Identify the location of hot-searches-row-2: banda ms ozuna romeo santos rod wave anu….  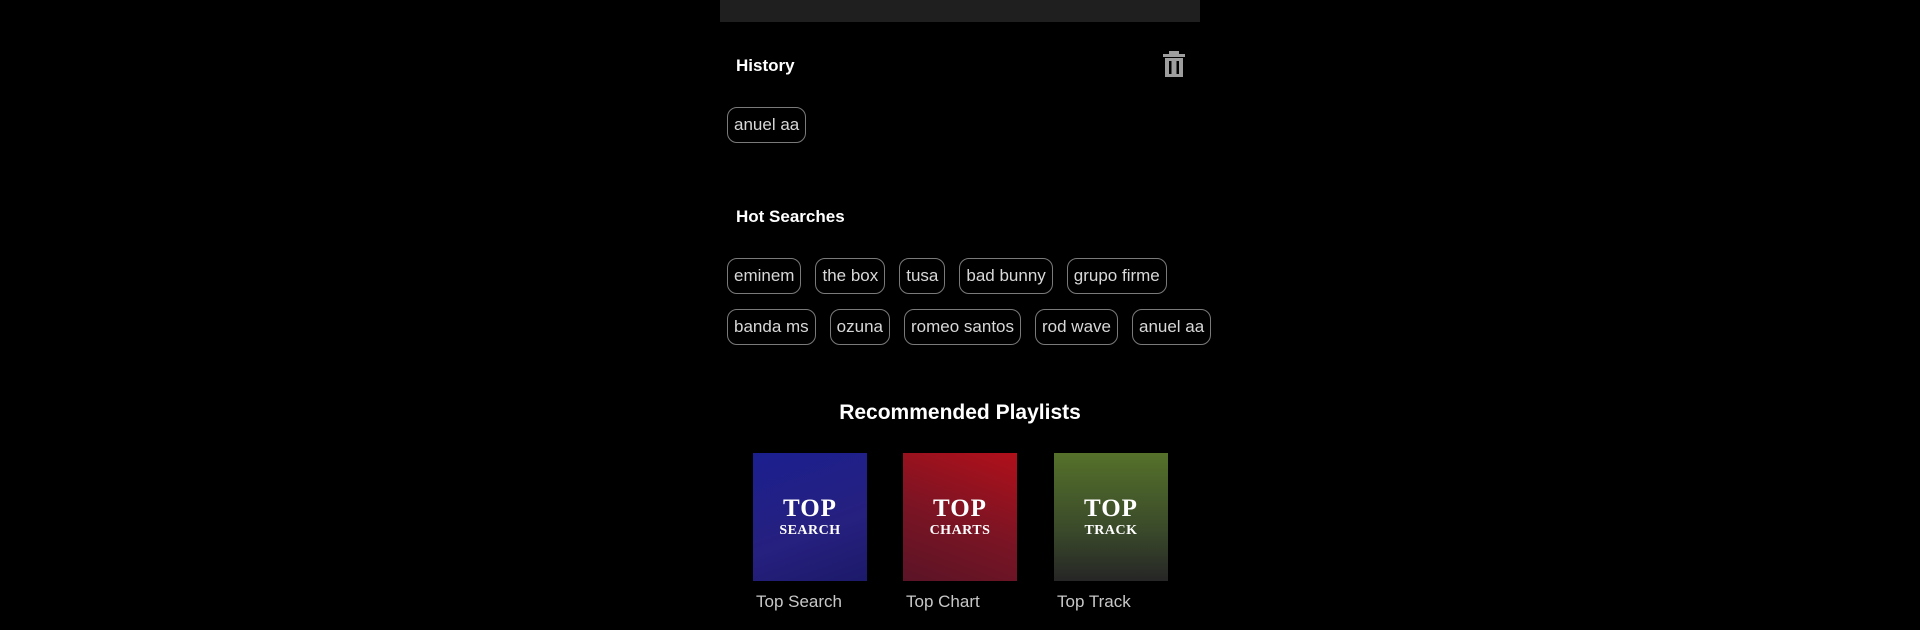
(969, 327).